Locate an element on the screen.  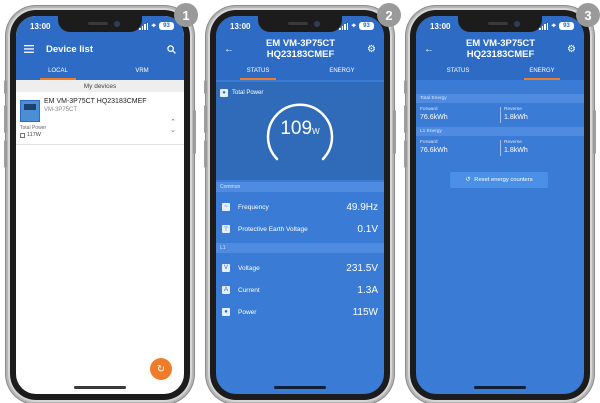
l1-energy-row: Forward 76.6kWh Reverse 1.8kWh is located at coordinates (500, 148).